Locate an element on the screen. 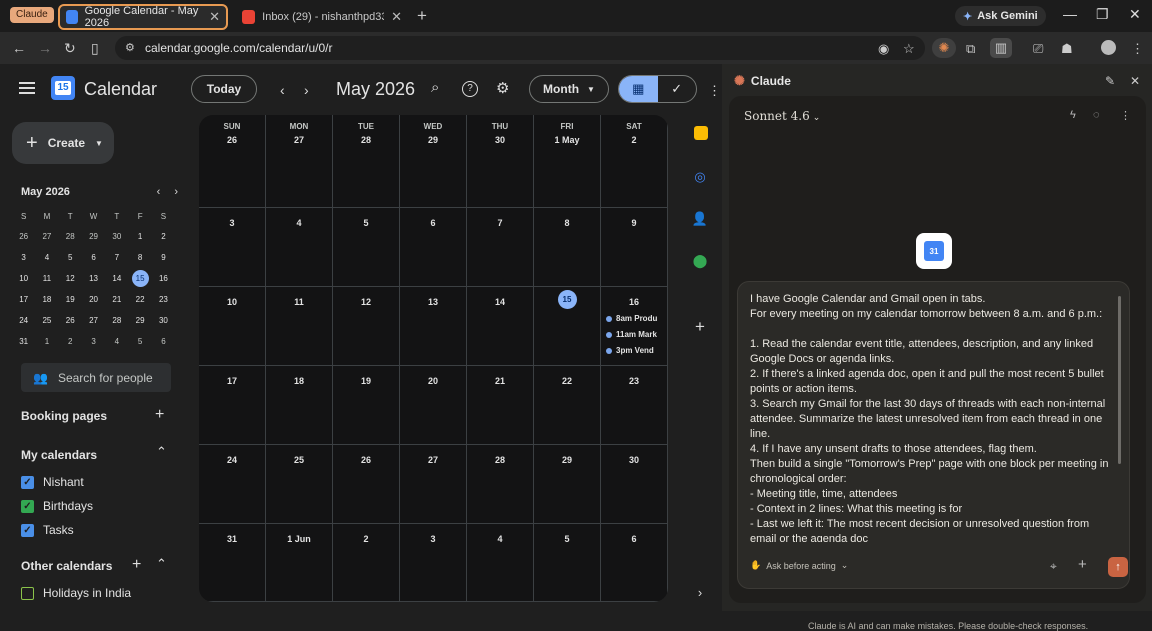  more-menu-icon: ⋮ is located at coordinates (1137, 49).